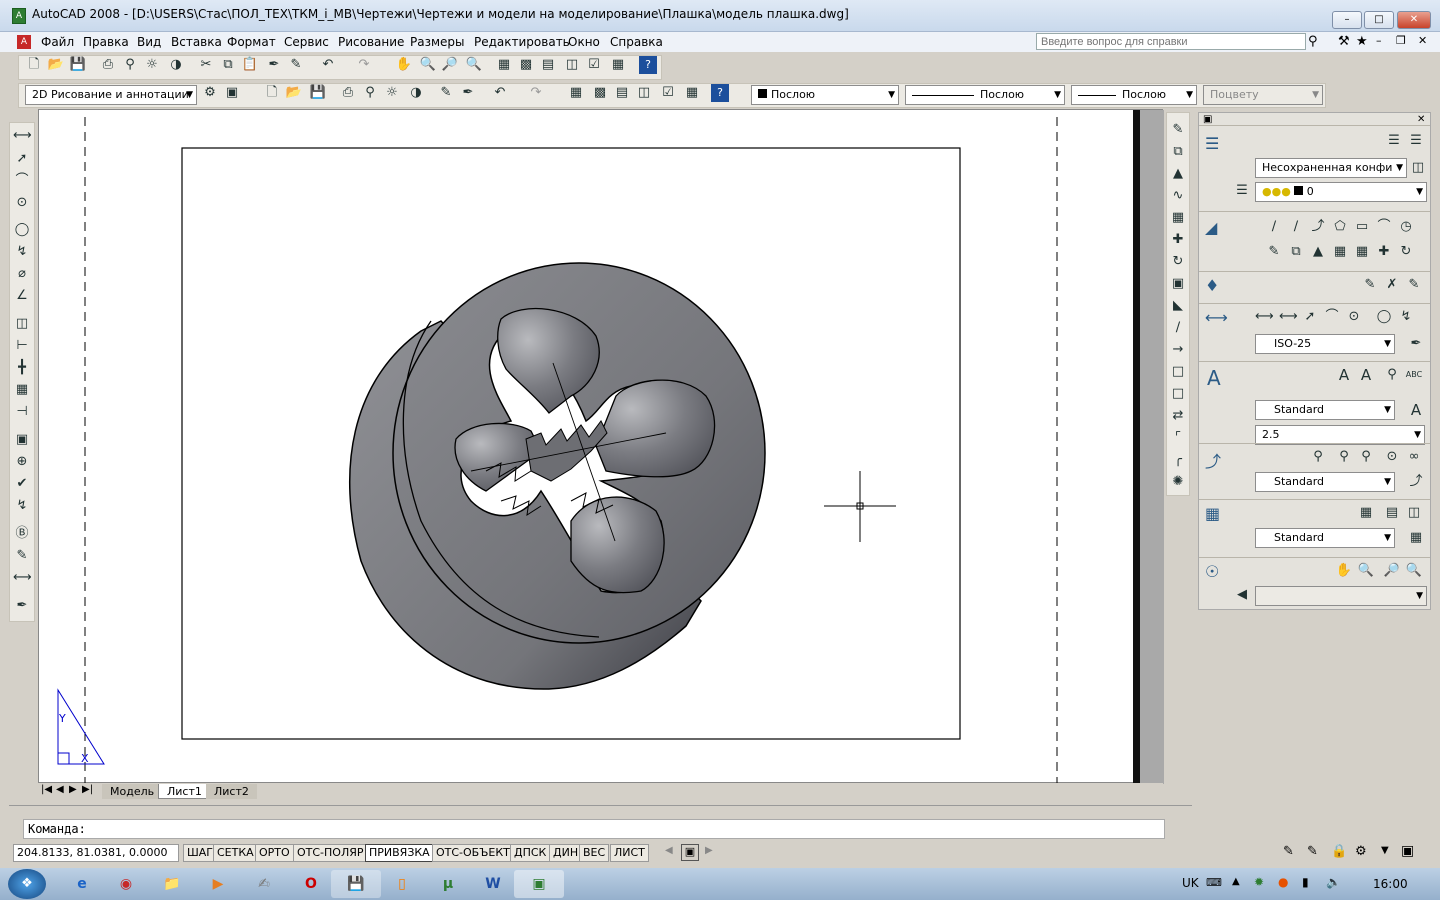 The height and width of the screenshot is (900, 1440). Describe the element at coordinates (1362, 227) in the screenshot. I see `rectangle-icon: ▭` at that location.